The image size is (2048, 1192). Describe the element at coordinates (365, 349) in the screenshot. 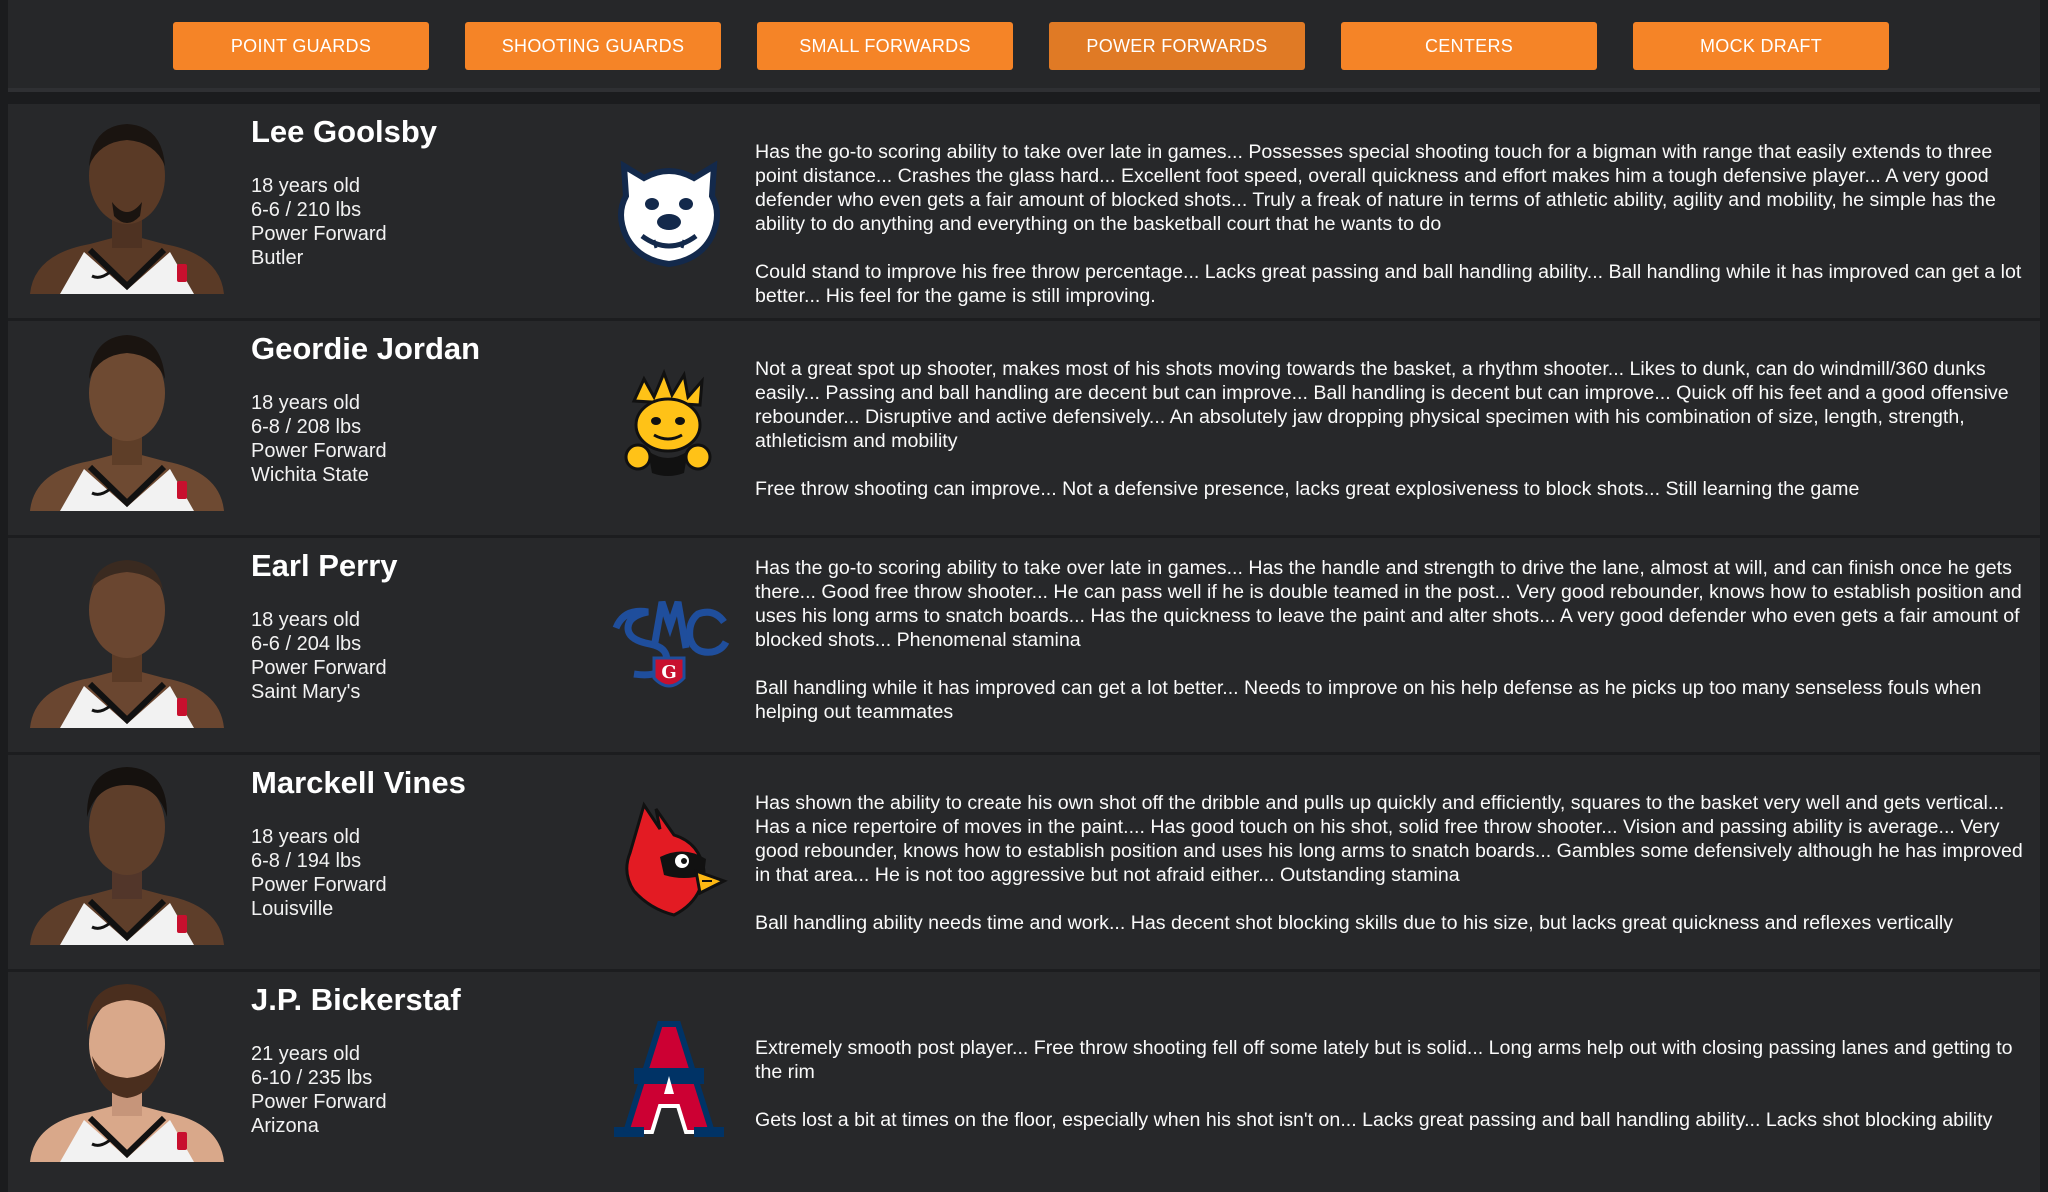

I see `player-name: Geordie Jordan` at that location.